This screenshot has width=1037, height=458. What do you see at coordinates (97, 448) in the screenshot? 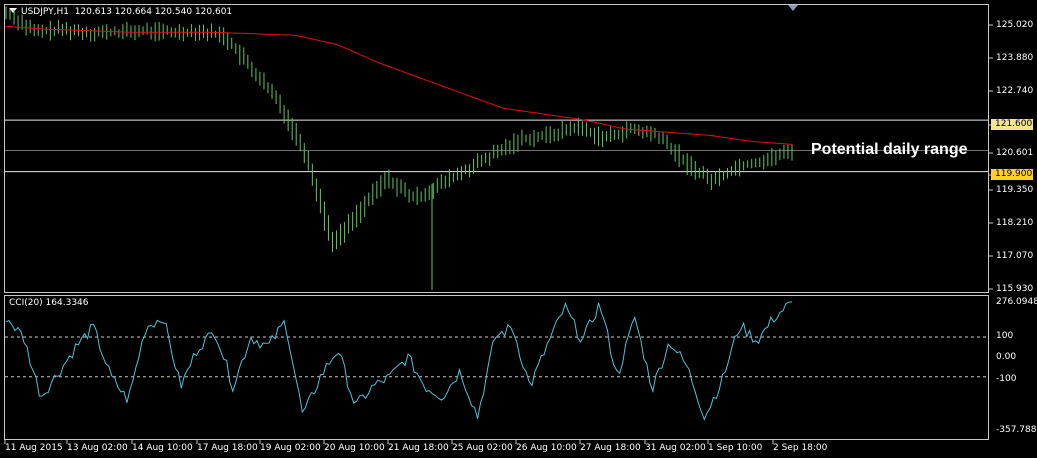
I see `time-tick: 13 Aug 02:00` at bounding box center [97, 448].